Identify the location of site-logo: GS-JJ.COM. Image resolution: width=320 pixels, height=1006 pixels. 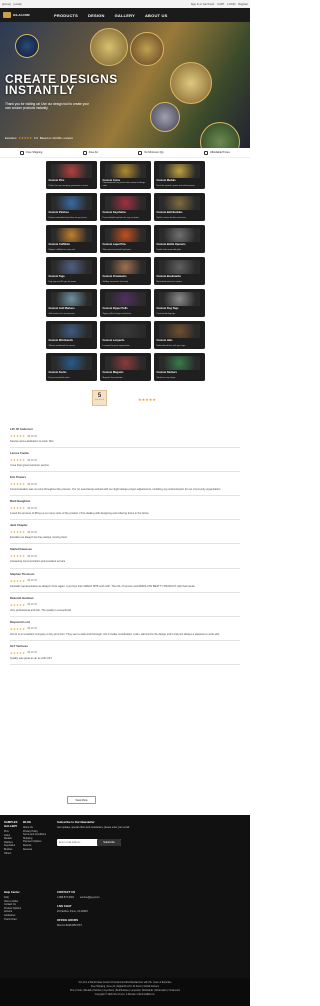
(23, 15).